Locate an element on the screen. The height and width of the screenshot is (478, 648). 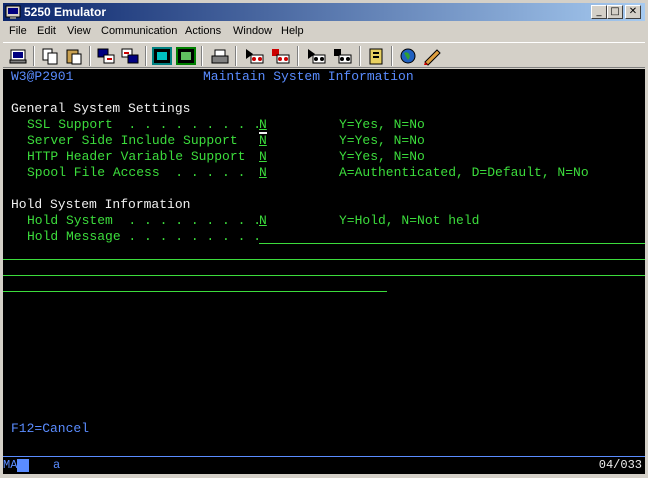
globe-icon is located at coordinates (408, 56).